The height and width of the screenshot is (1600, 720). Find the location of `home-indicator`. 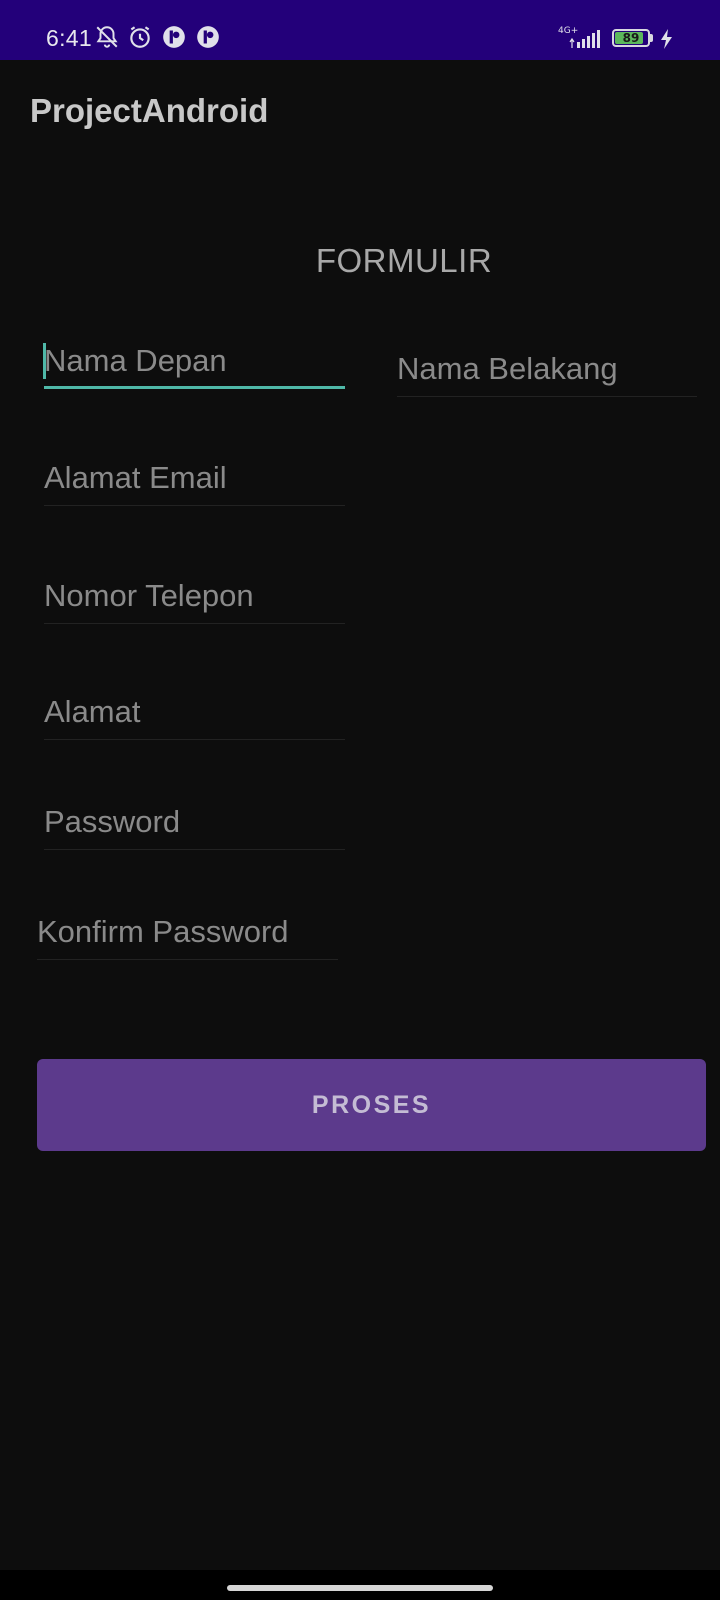

home-indicator is located at coordinates (360, 1588).